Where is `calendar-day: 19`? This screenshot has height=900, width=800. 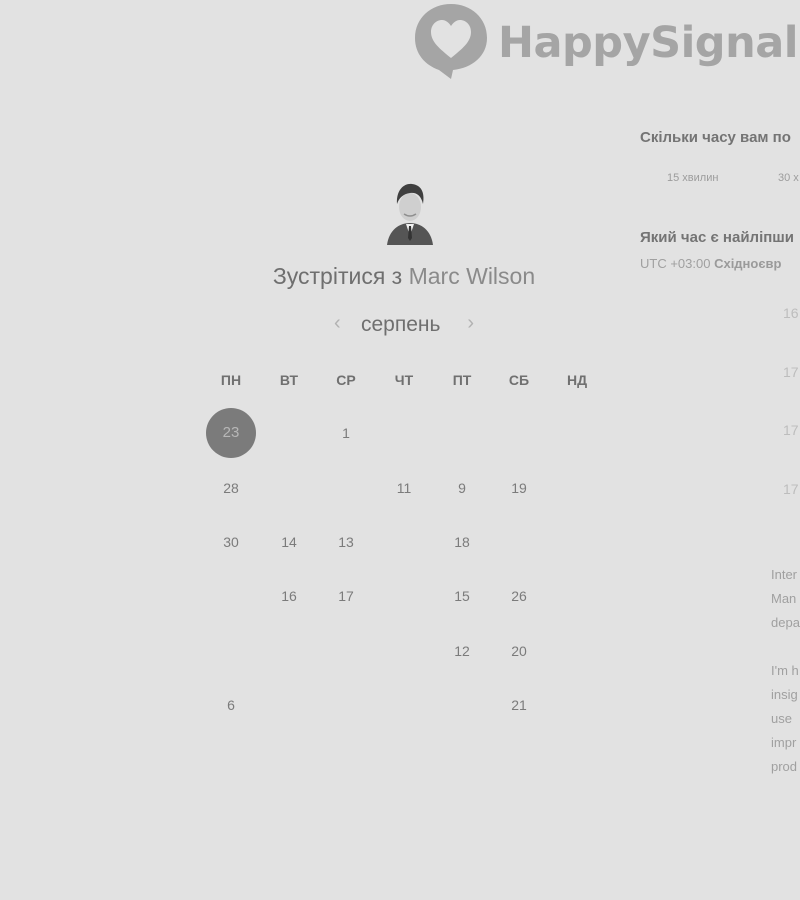 calendar-day: 19 is located at coordinates (519, 488).